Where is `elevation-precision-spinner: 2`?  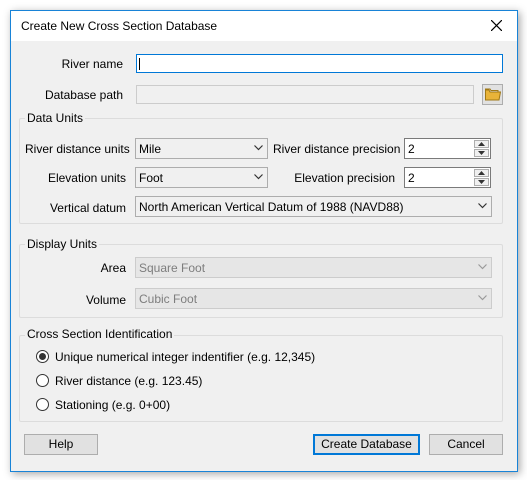 elevation-precision-spinner: 2 is located at coordinates (447, 177).